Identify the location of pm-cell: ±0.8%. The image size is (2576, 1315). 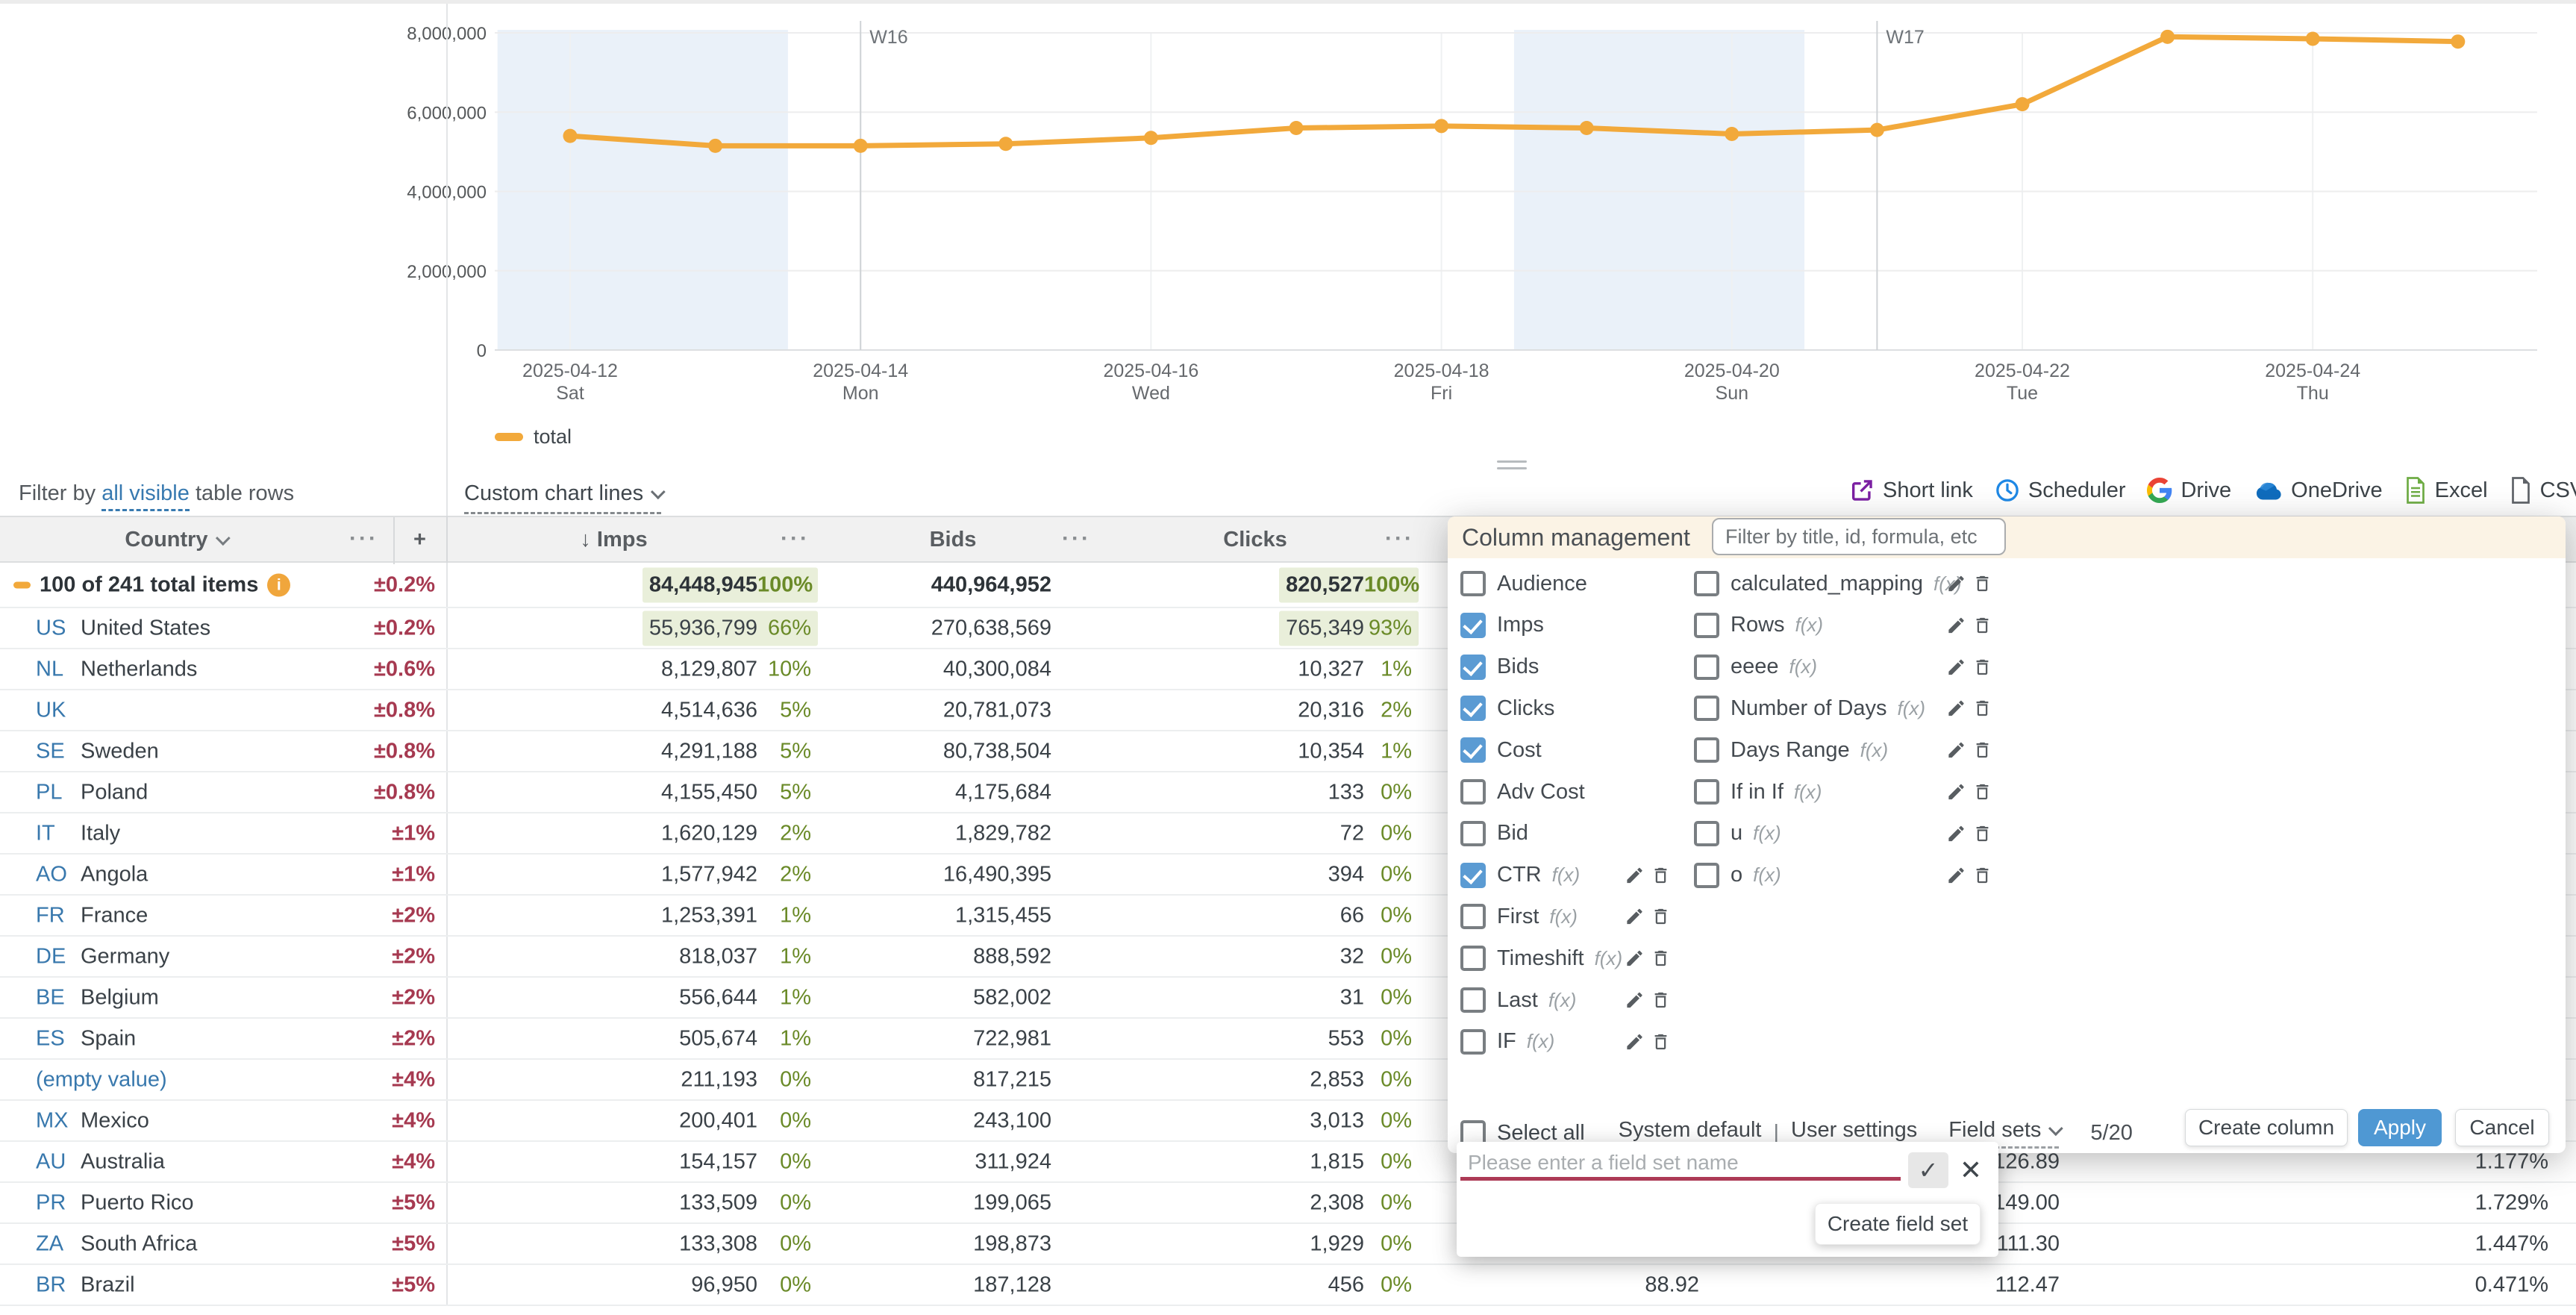
(404, 751).